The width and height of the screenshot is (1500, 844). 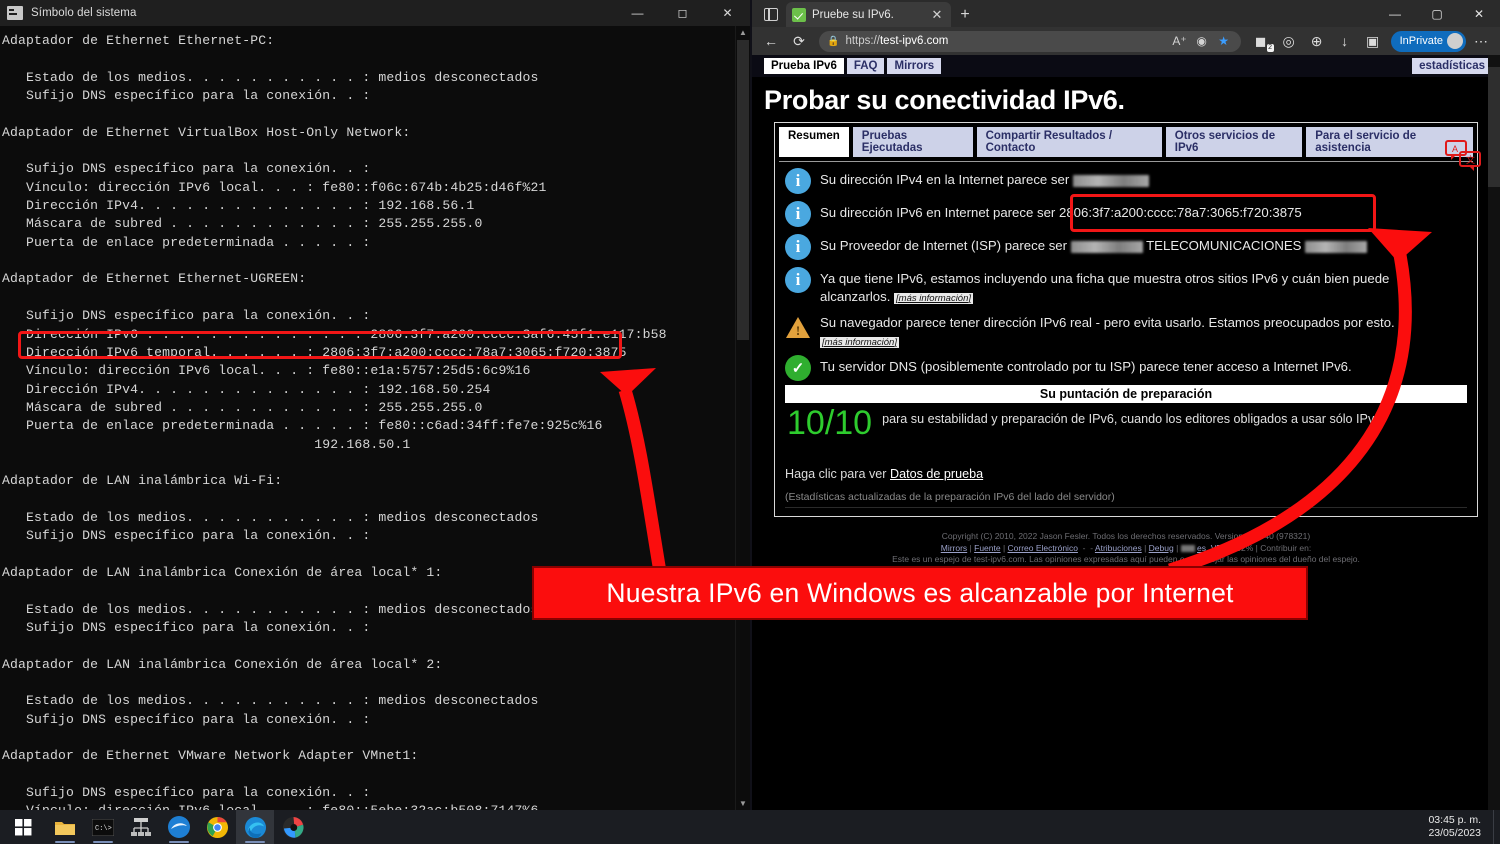 I want to click on tab-actions-icon, so click(x=771, y=14).